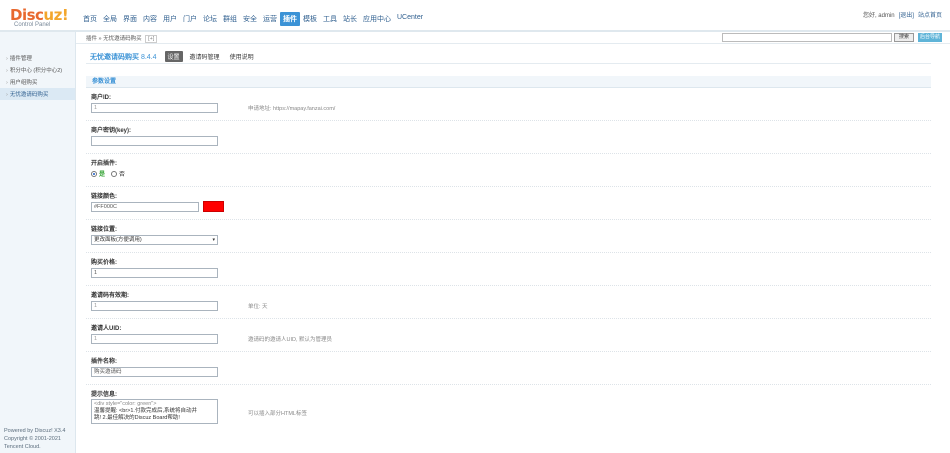 The width and height of the screenshot is (950, 453). Describe the element at coordinates (508, 104) in the screenshot. I see `merchant-id-row: 商户ID: 1 申请地址: https://mapay.fanzai.com/` at that location.